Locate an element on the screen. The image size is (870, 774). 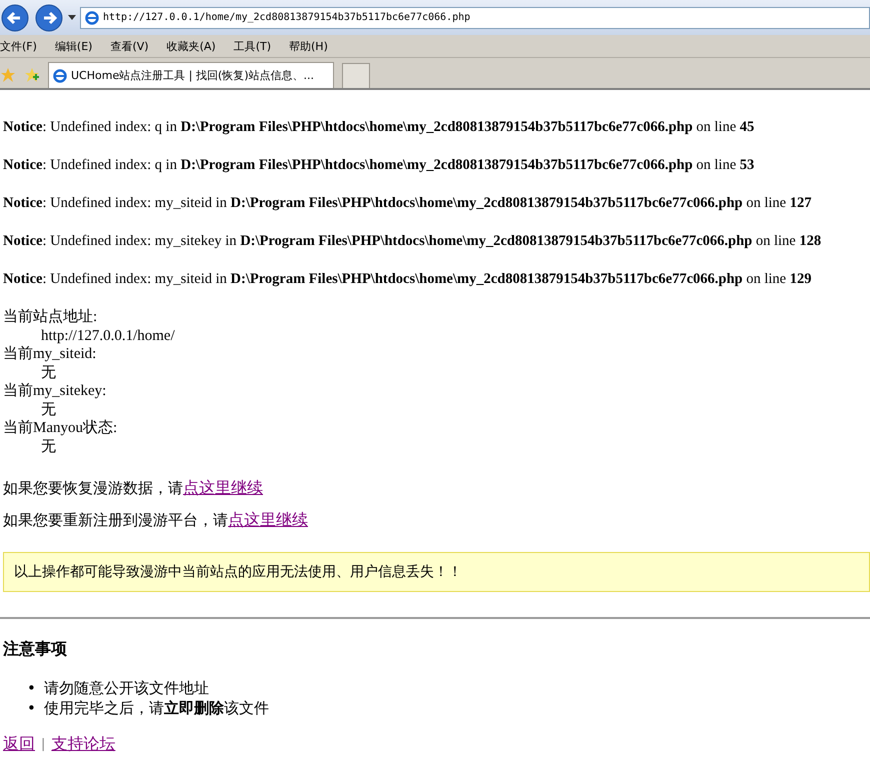
notice-message: Notice: Undefined index: q in D:\Program Files\PHP\htdocs\home\my_2cd80813879154b37b5117bc6e77c066.php on line 53 is located at coordinates (379, 165).